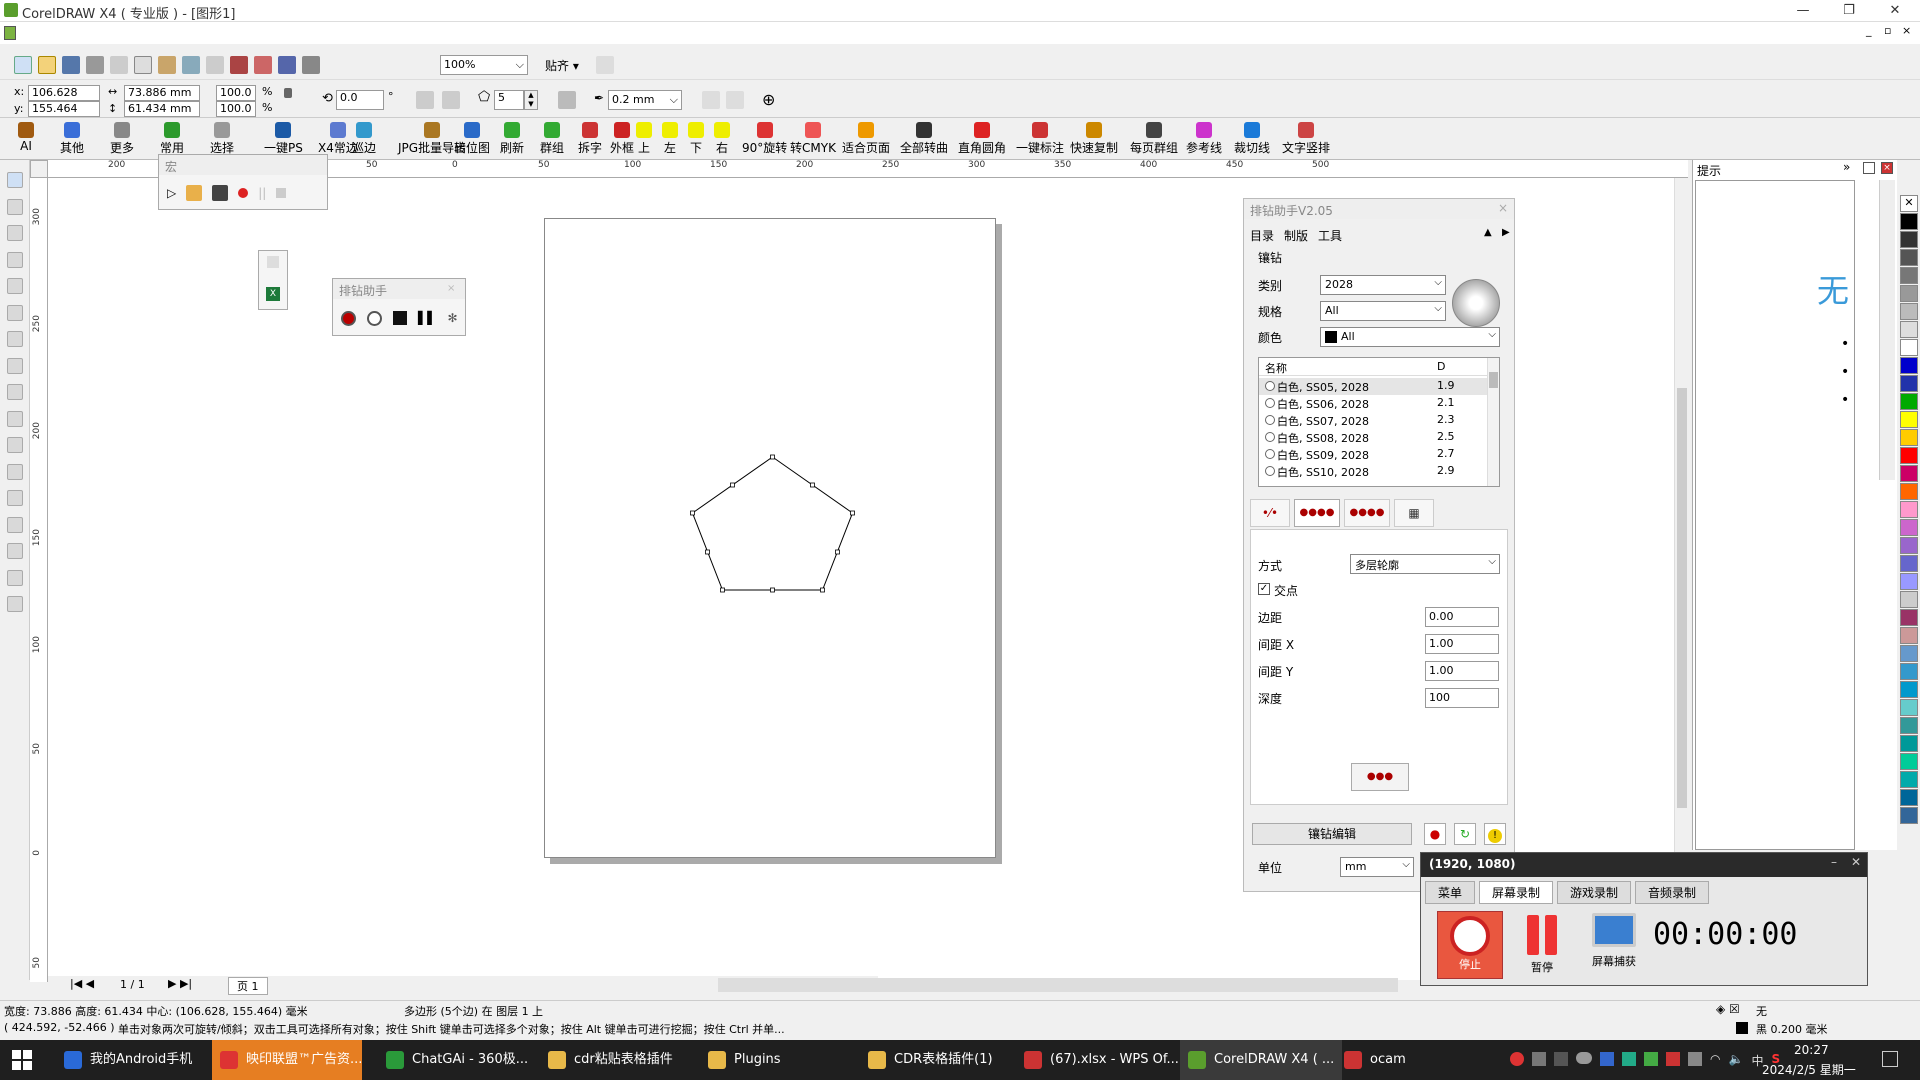  I want to click on copy-icon, so click(143, 65).